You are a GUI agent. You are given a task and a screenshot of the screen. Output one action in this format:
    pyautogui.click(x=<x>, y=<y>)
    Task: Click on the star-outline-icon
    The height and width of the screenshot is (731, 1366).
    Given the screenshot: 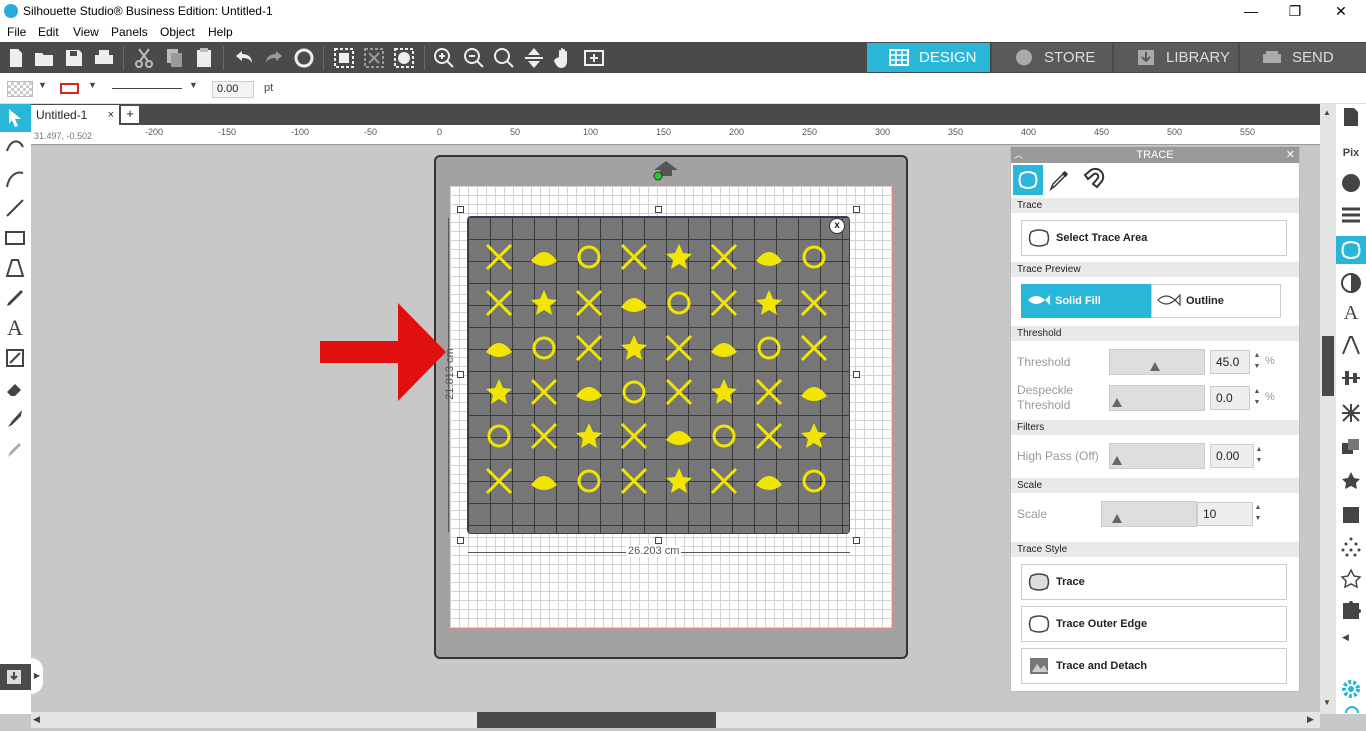 What is the action you would take?
    pyautogui.click(x=1351, y=579)
    